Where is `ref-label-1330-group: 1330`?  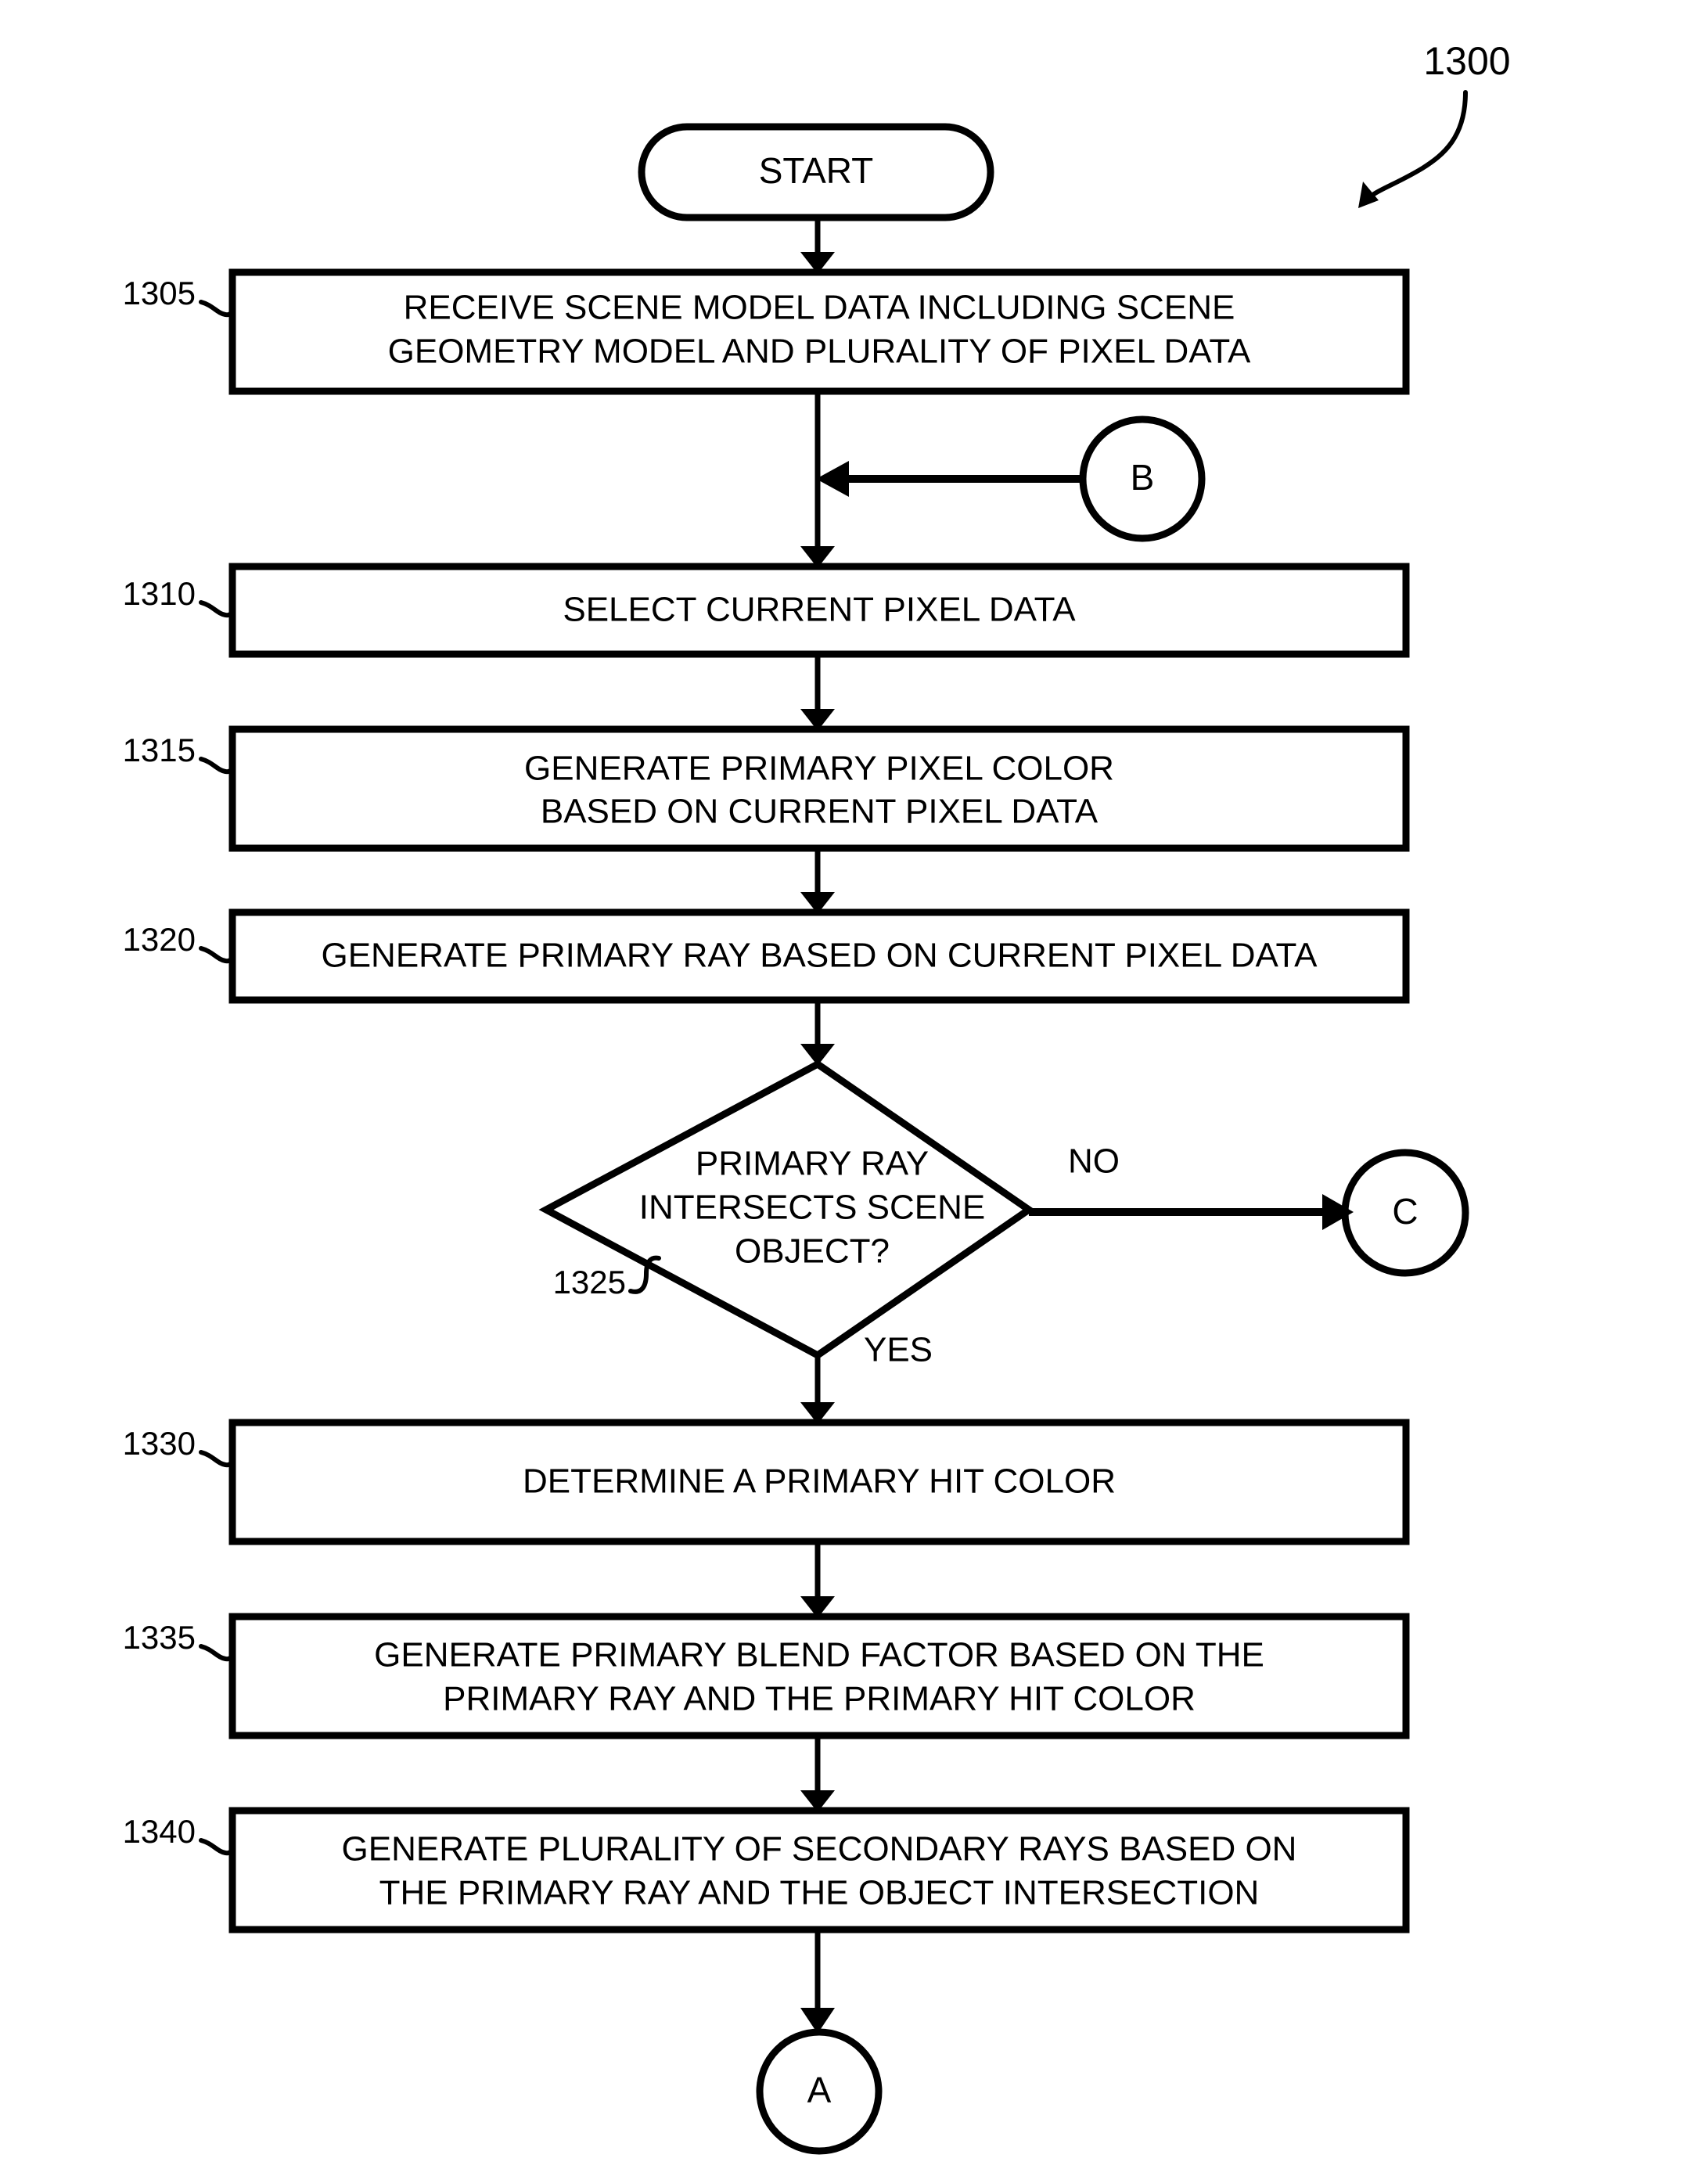 ref-label-1330-group: 1330 is located at coordinates (179, 1446).